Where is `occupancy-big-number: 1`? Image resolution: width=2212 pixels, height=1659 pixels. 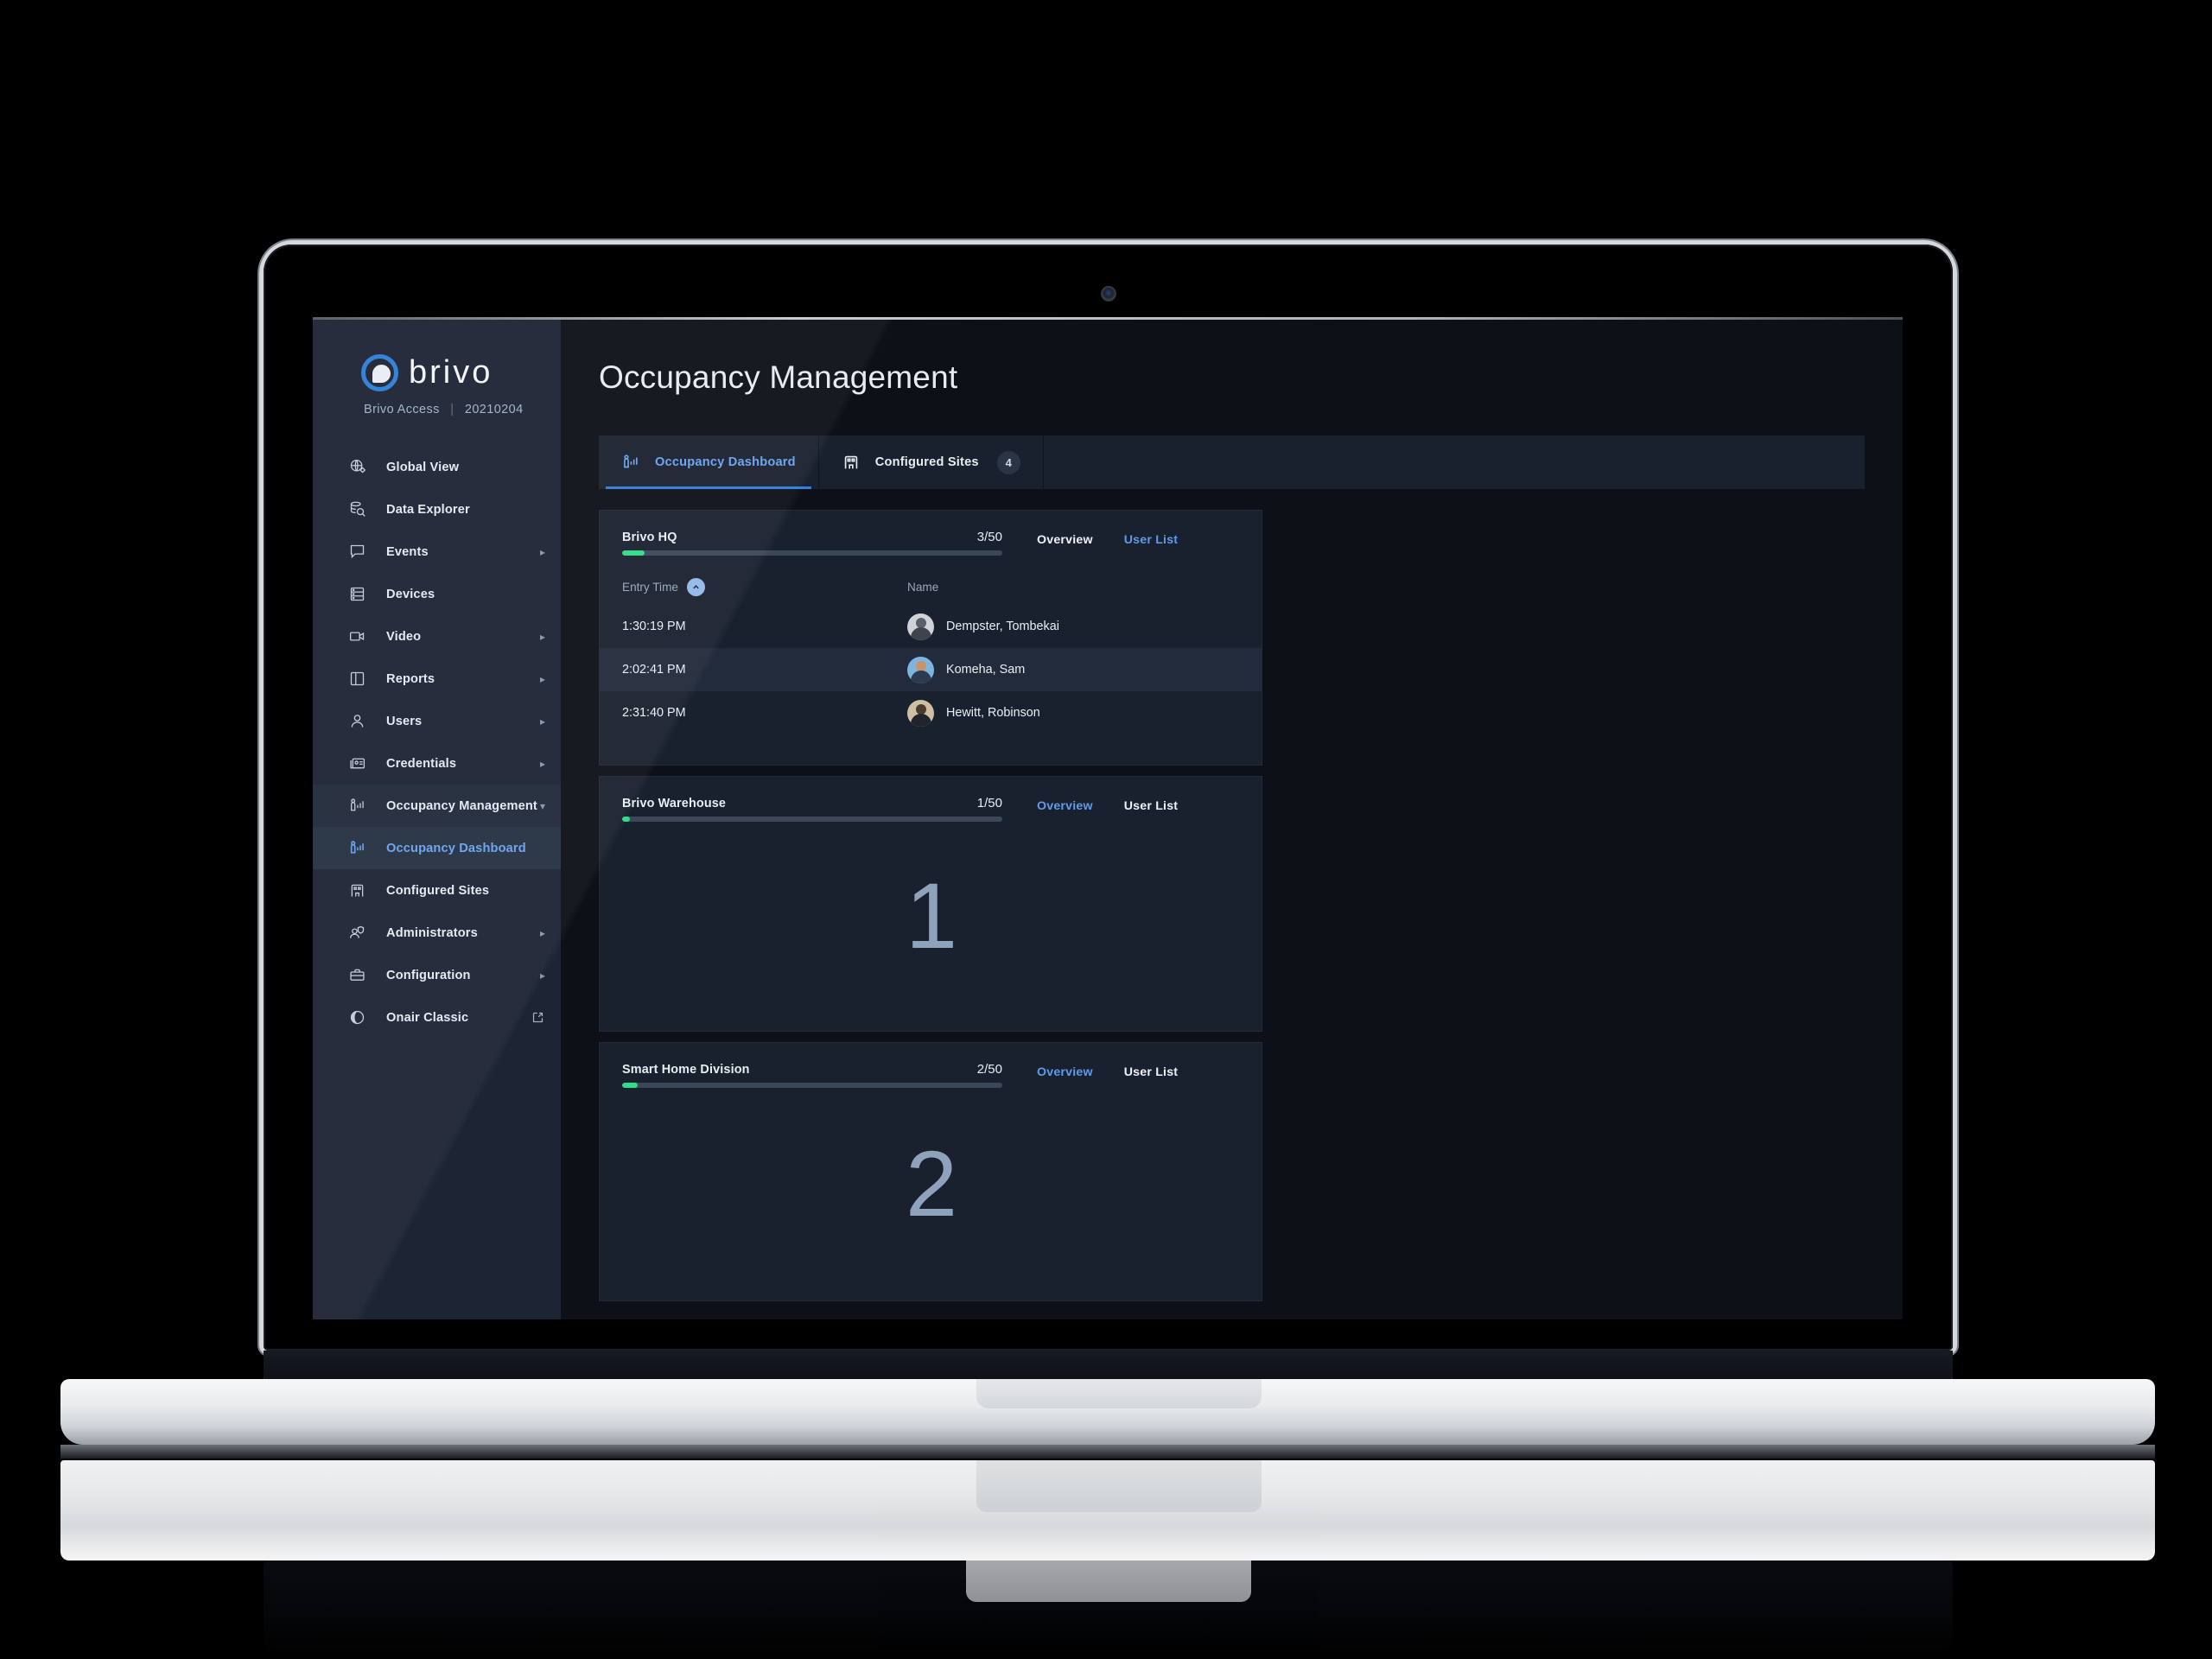 occupancy-big-number: 1 is located at coordinates (931, 915).